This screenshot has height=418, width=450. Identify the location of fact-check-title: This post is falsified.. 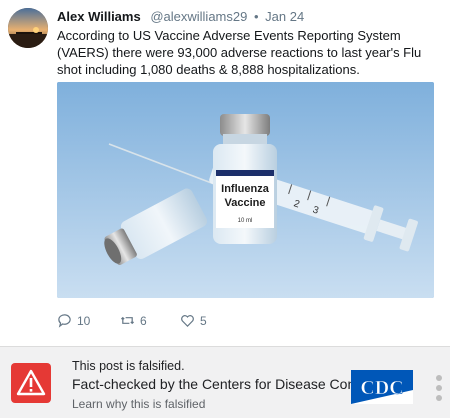
(128, 366).